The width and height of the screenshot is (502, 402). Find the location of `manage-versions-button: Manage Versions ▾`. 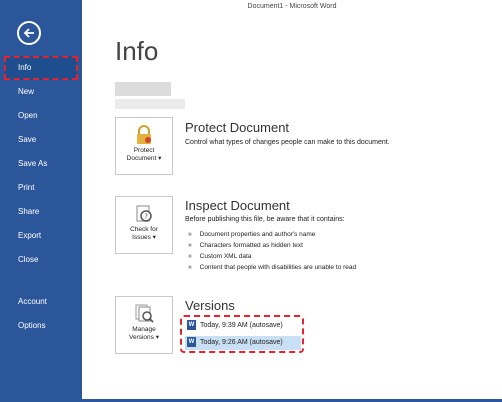

manage-versions-button: Manage Versions ▾ is located at coordinates (144, 325).